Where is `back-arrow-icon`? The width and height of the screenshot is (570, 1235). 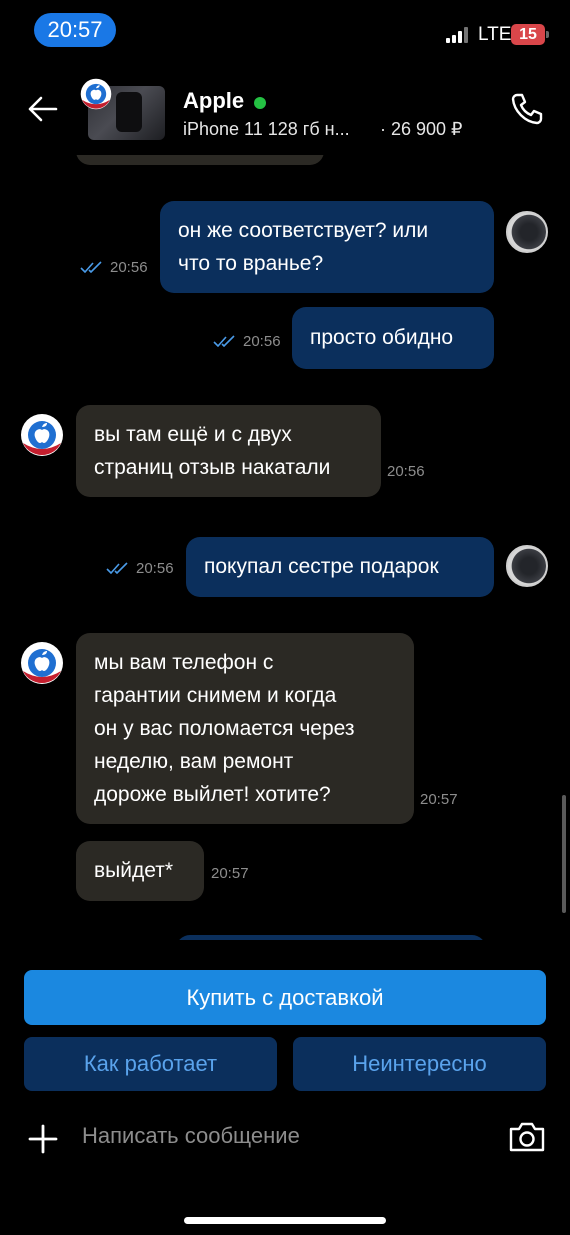
back-arrow-icon is located at coordinates (43, 109).